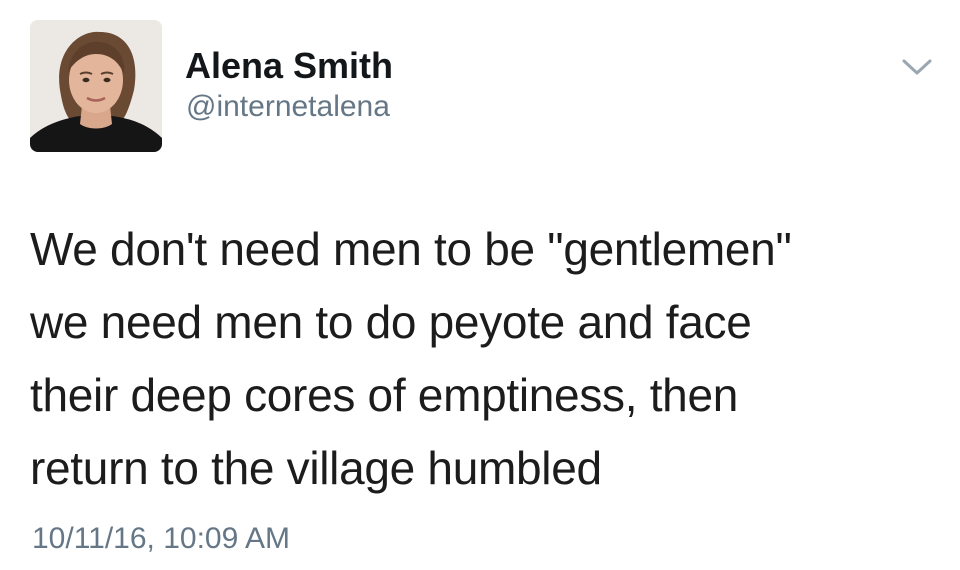 The image size is (960, 570). I want to click on chevron-down-icon, so click(917, 67).